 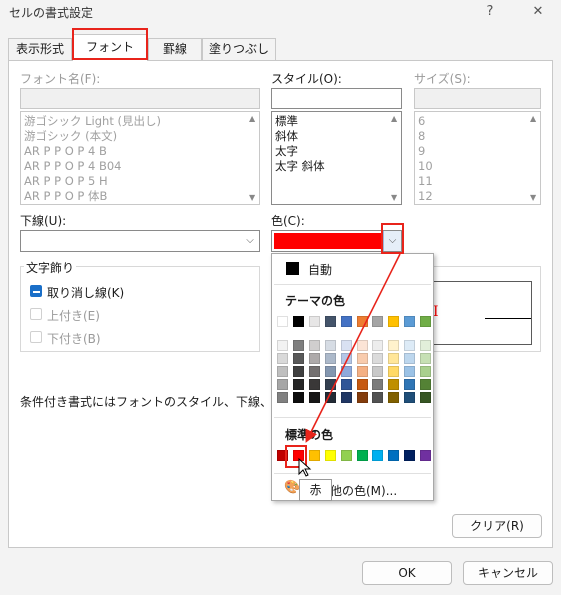 What do you see at coordinates (353, 348) in the screenshot?
I see `annotation-arrow` at bounding box center [353, 348].